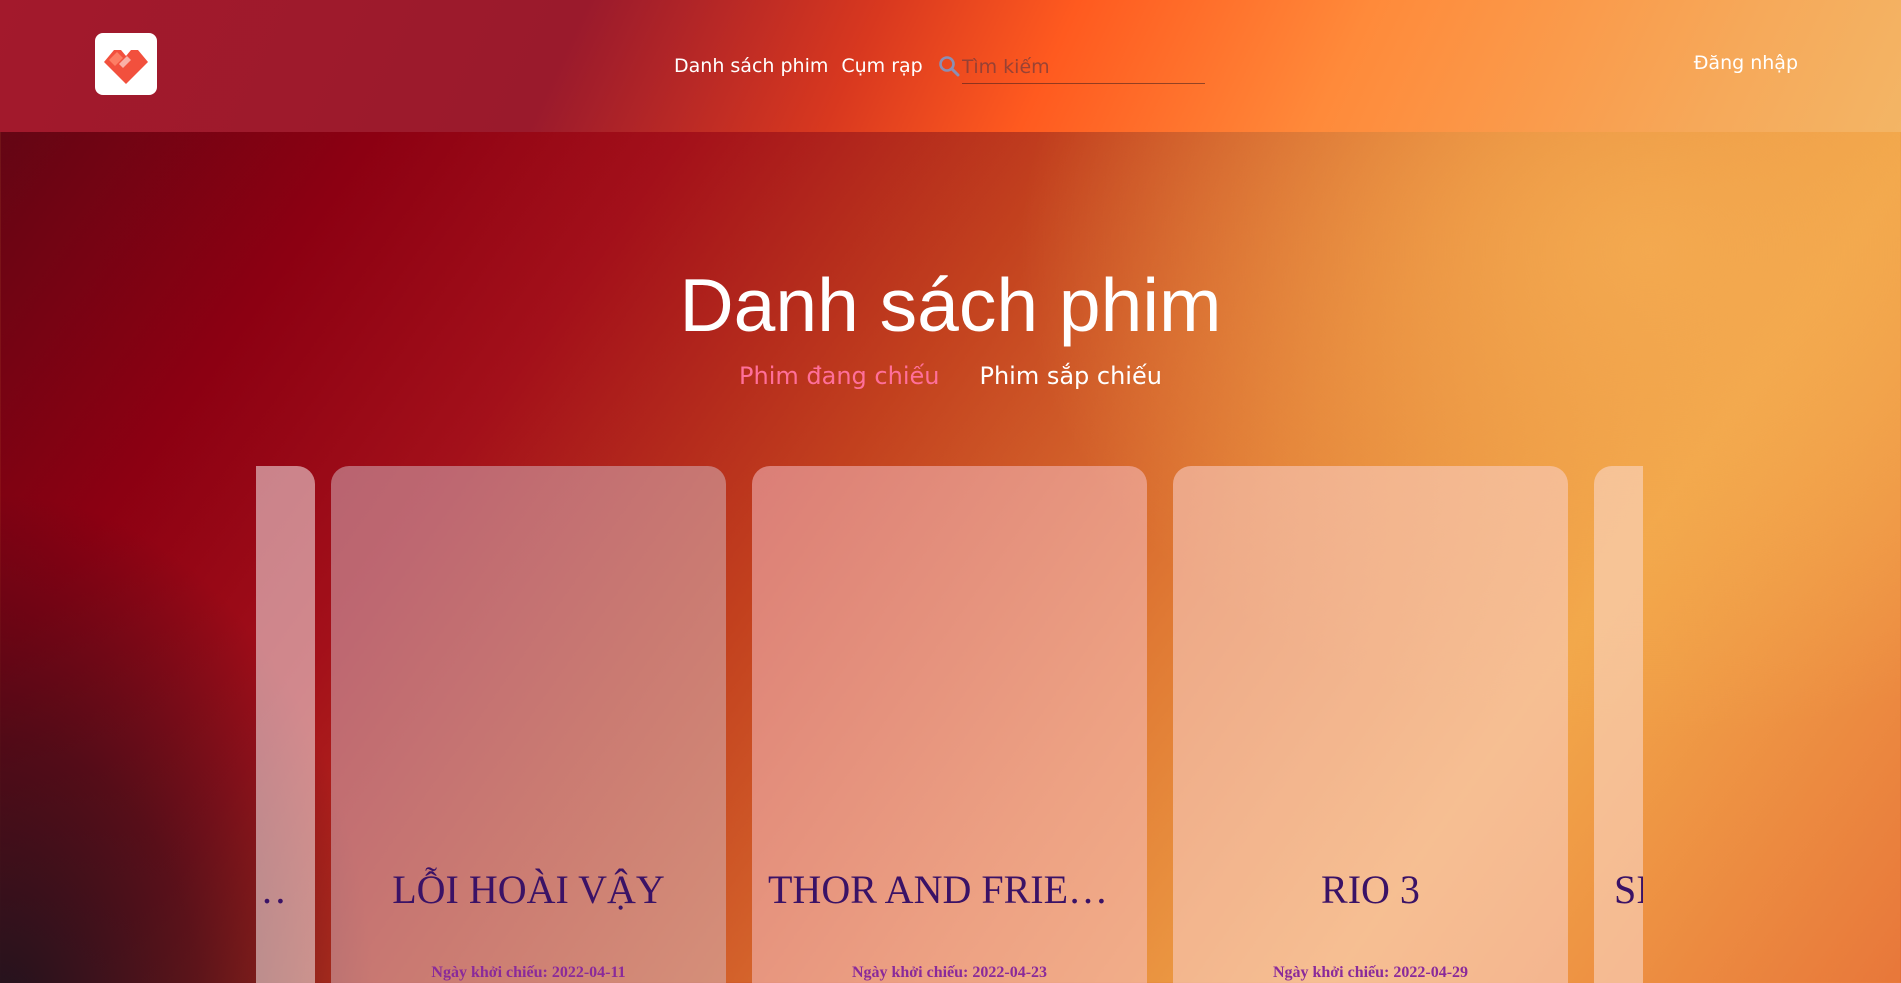  I want to click on page-title: Danh sách phim, so click(950, 305).